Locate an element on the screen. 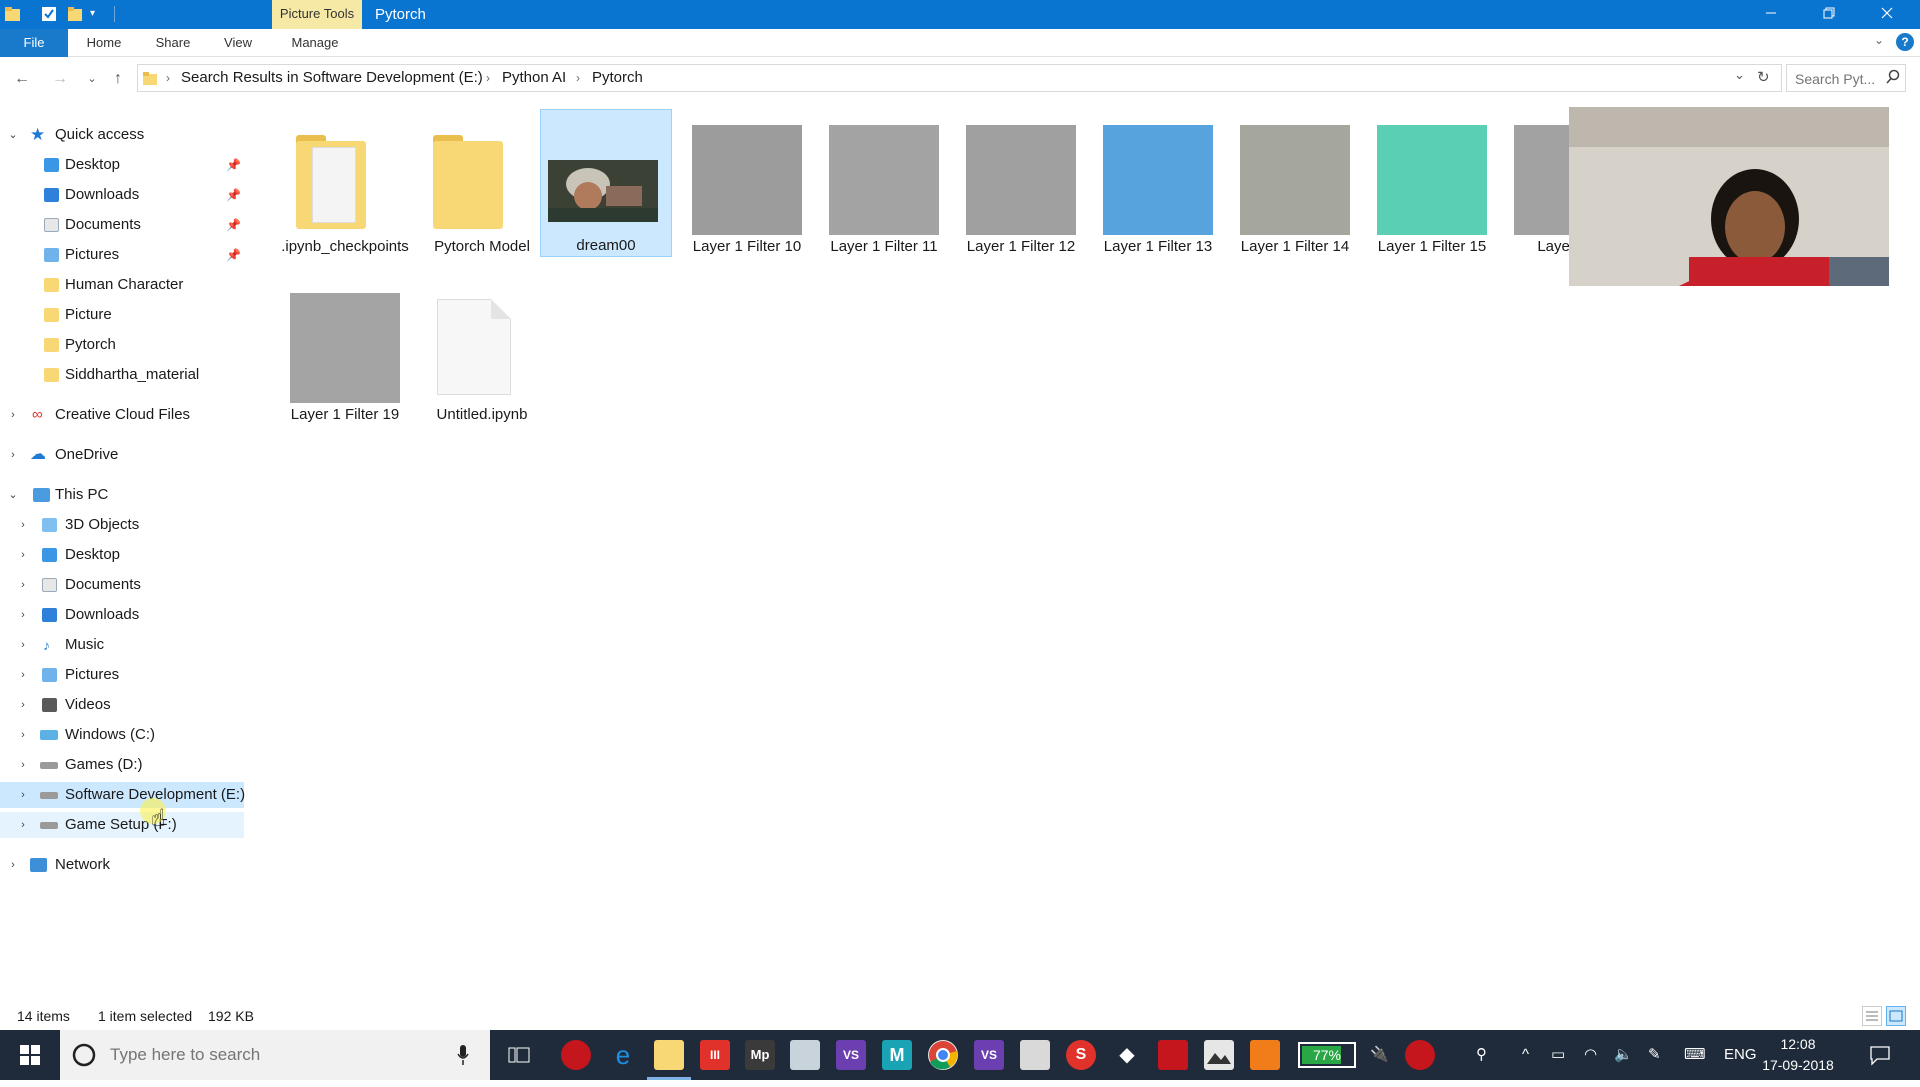 The image size is (1920, 1087). properties-icon is located at coordinates (49, 14).